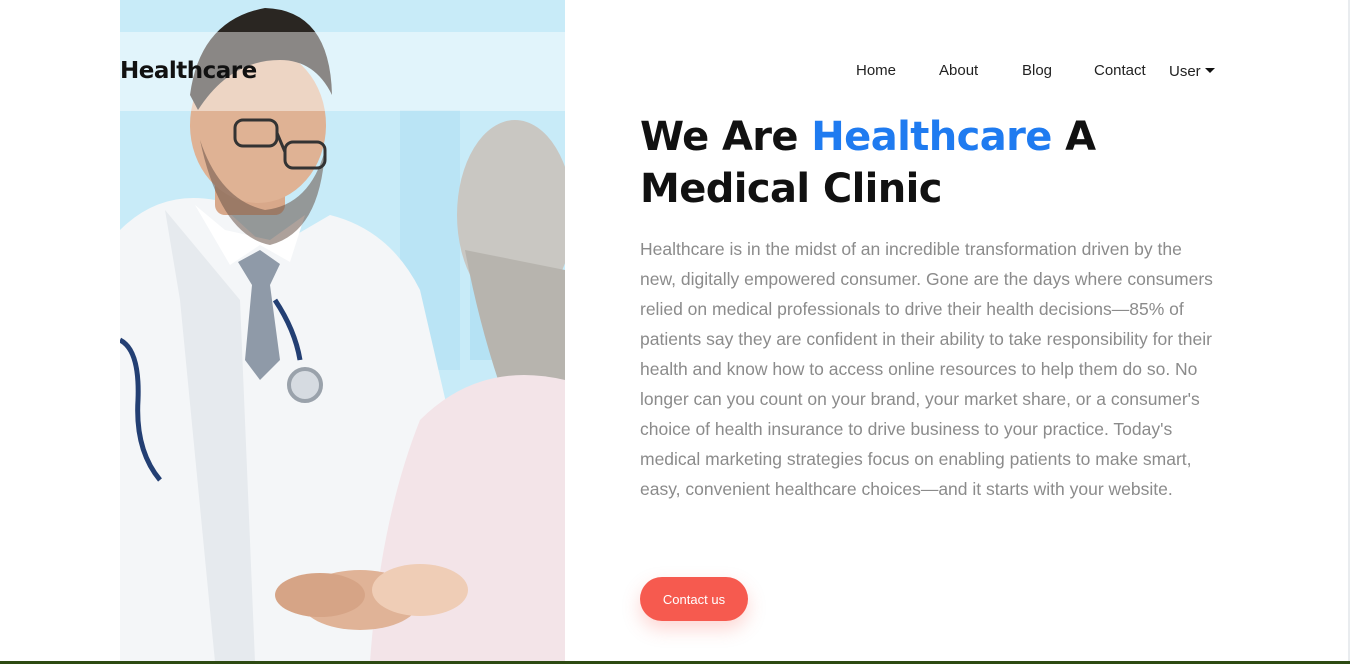 This screenshot has width=1350, height=664. Describe the element at coordinates (958, 70) in the screenshot. I see `nav-about-link: About` at that location.